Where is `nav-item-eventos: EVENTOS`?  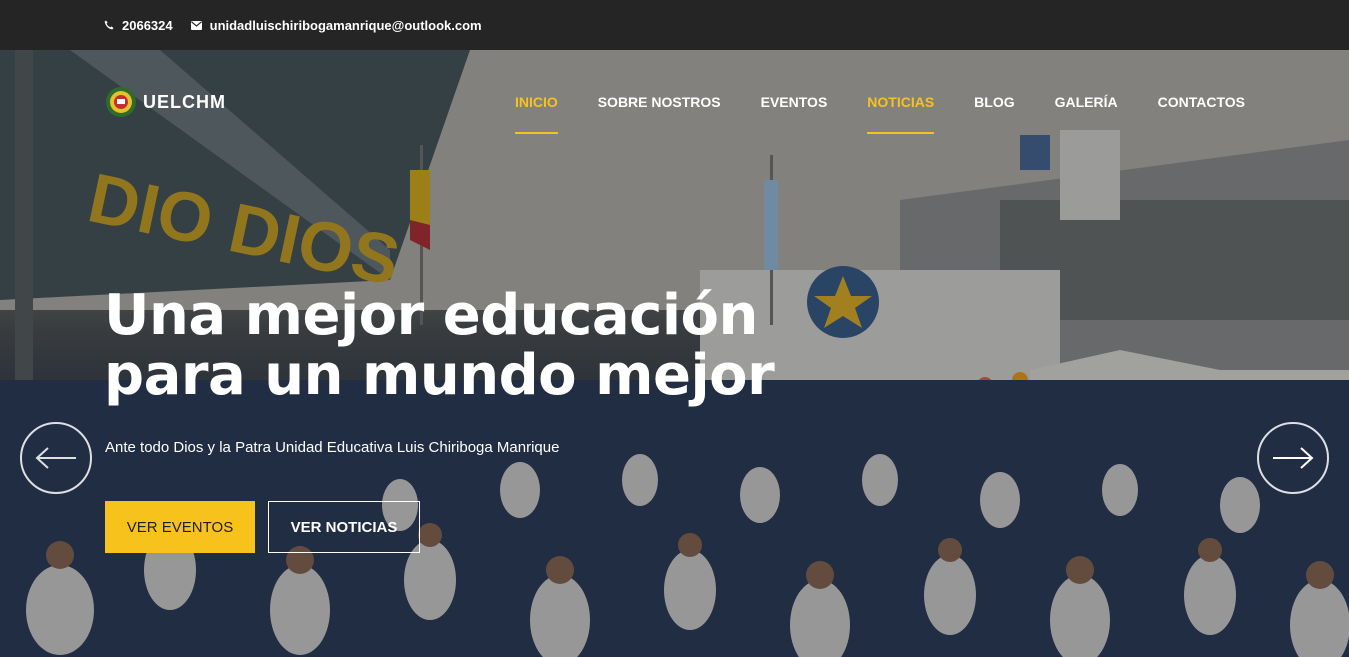
nav-item-eventos: EVENTOS is located at coordinates (794, 114).